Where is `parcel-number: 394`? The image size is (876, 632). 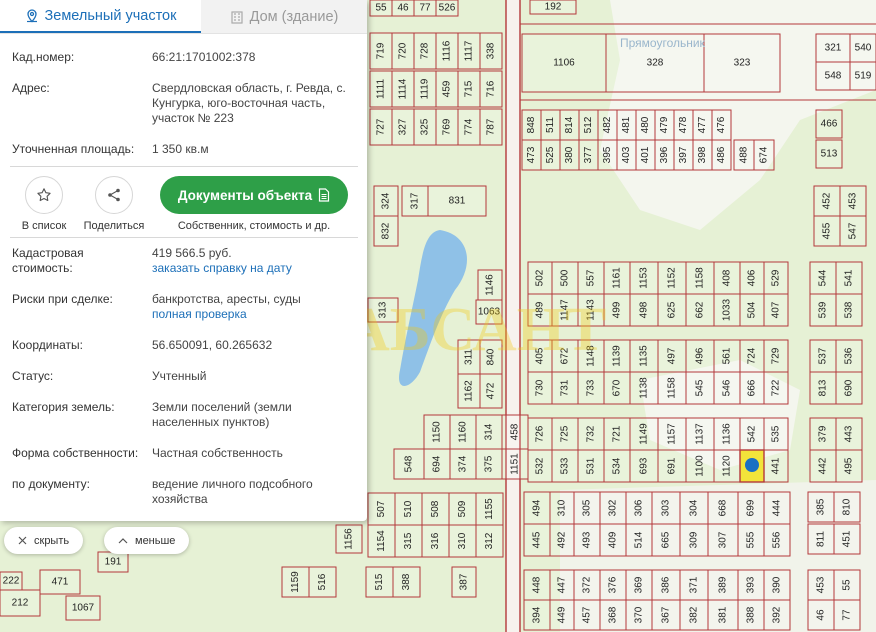 parcel-number: 394 is located at coordinates (537, 614).